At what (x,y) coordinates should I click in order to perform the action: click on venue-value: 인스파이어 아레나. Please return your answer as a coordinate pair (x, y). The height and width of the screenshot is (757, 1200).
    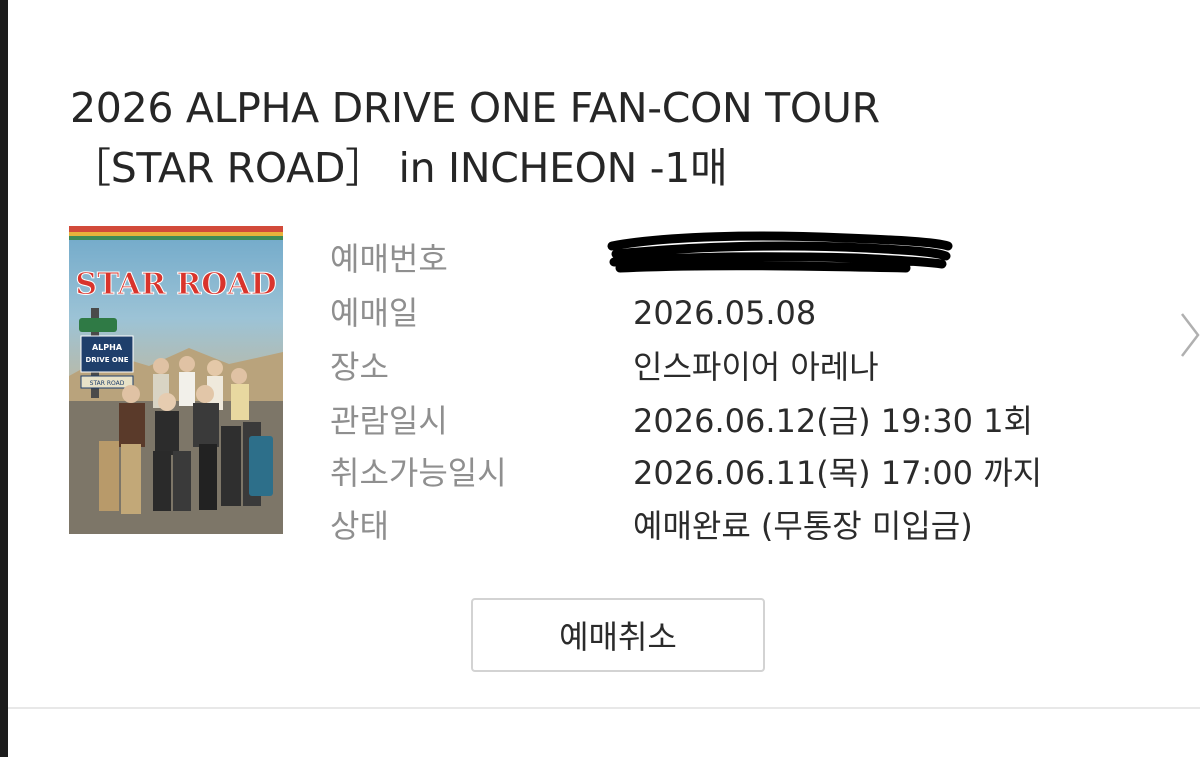
    Looking at the image, I should click on (756, 367).